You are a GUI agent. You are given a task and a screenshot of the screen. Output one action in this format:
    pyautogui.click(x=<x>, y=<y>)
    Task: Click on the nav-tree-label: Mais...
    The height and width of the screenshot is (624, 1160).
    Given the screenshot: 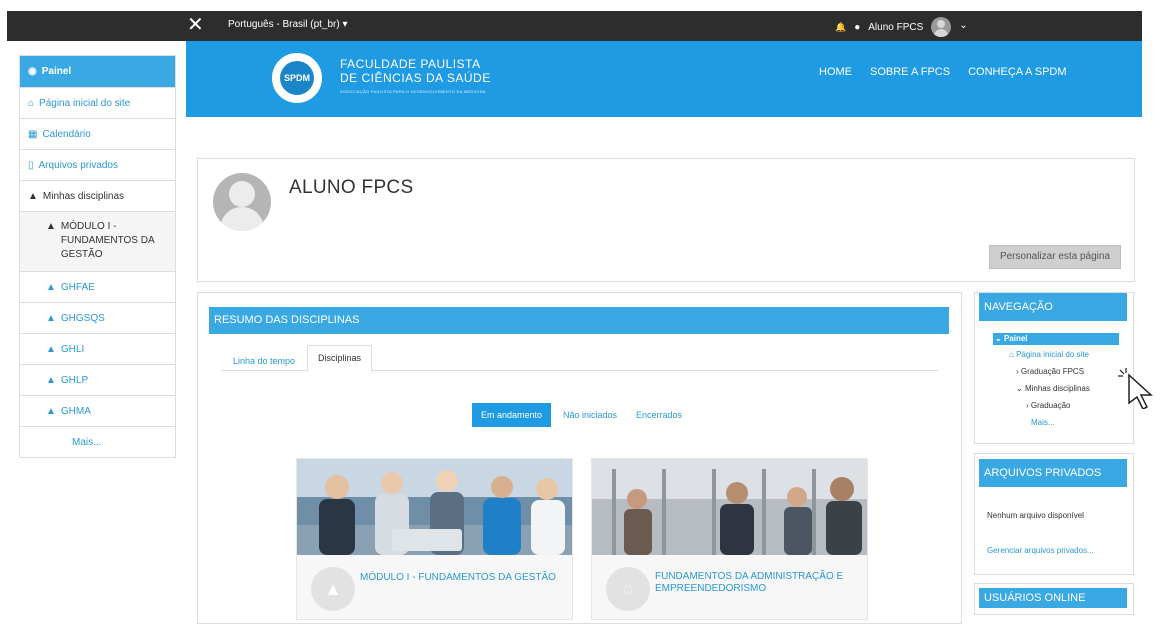 What is the action you would take?
    pyautogui.click(x=1043, y=422)
    